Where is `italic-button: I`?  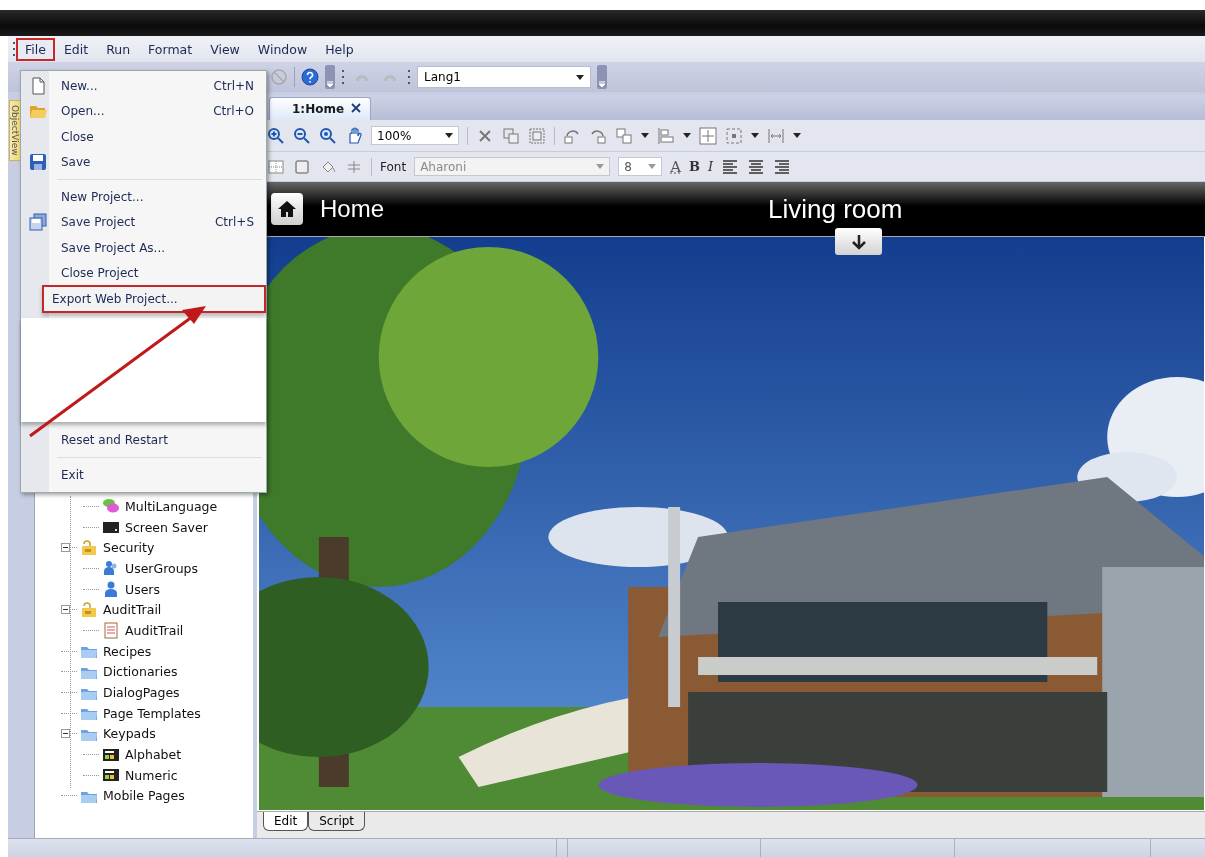 italic-button: I is located at coordinates (711, 166).